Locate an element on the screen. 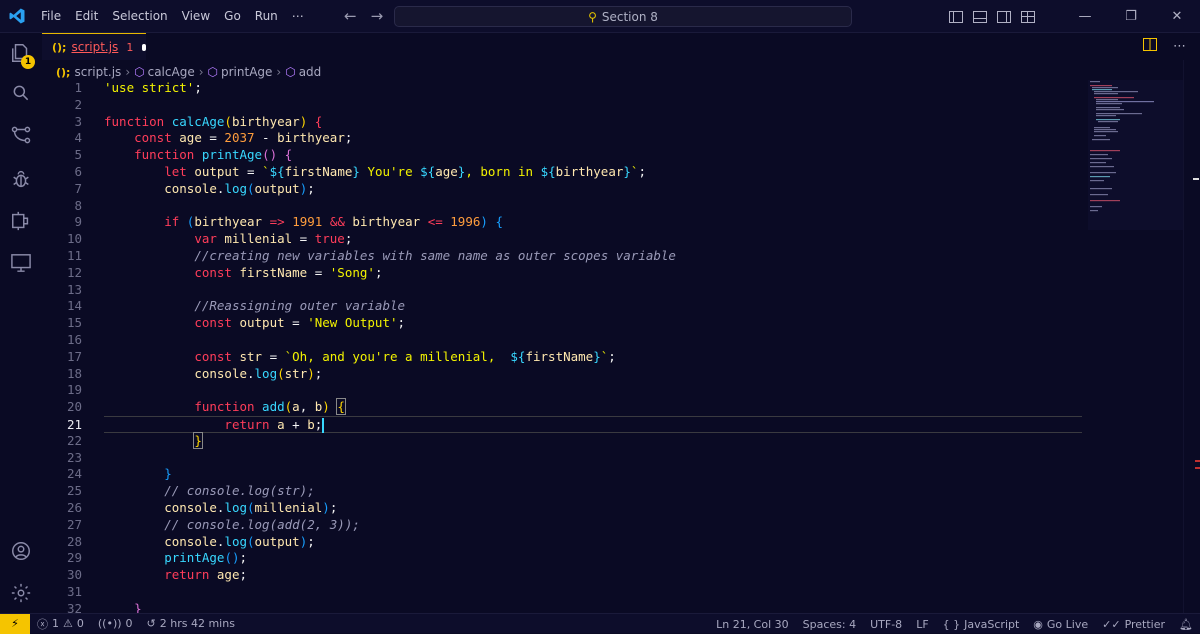 The height and width of the screenshot is (634, 1200). code-token: ${ is located at coordinates (277, 171).